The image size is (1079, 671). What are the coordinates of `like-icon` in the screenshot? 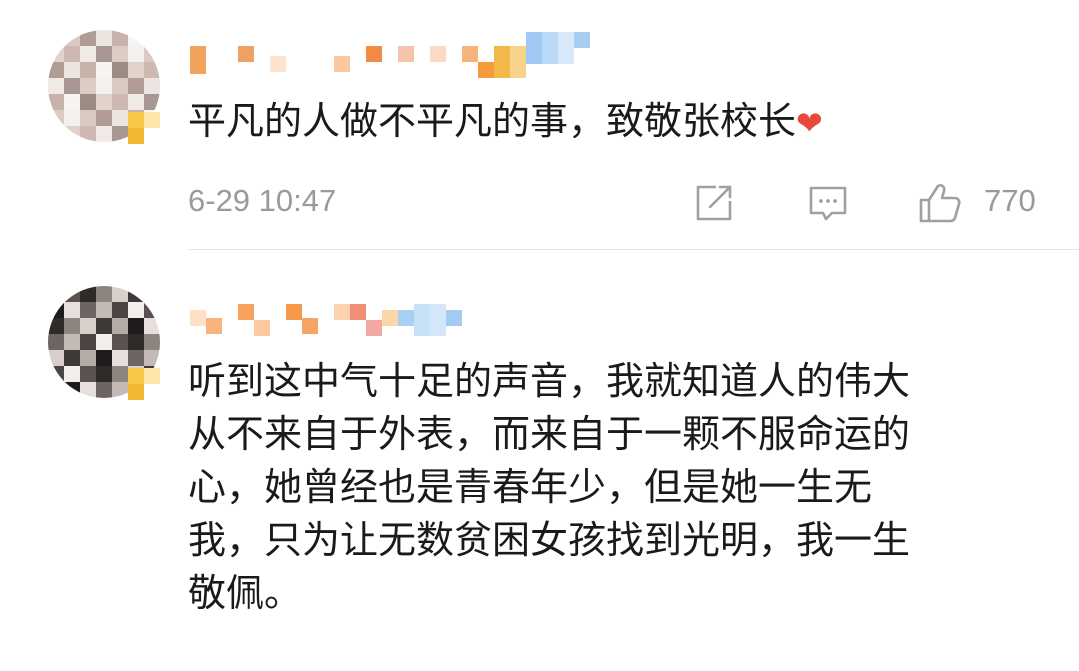 It's located at (940, 203).